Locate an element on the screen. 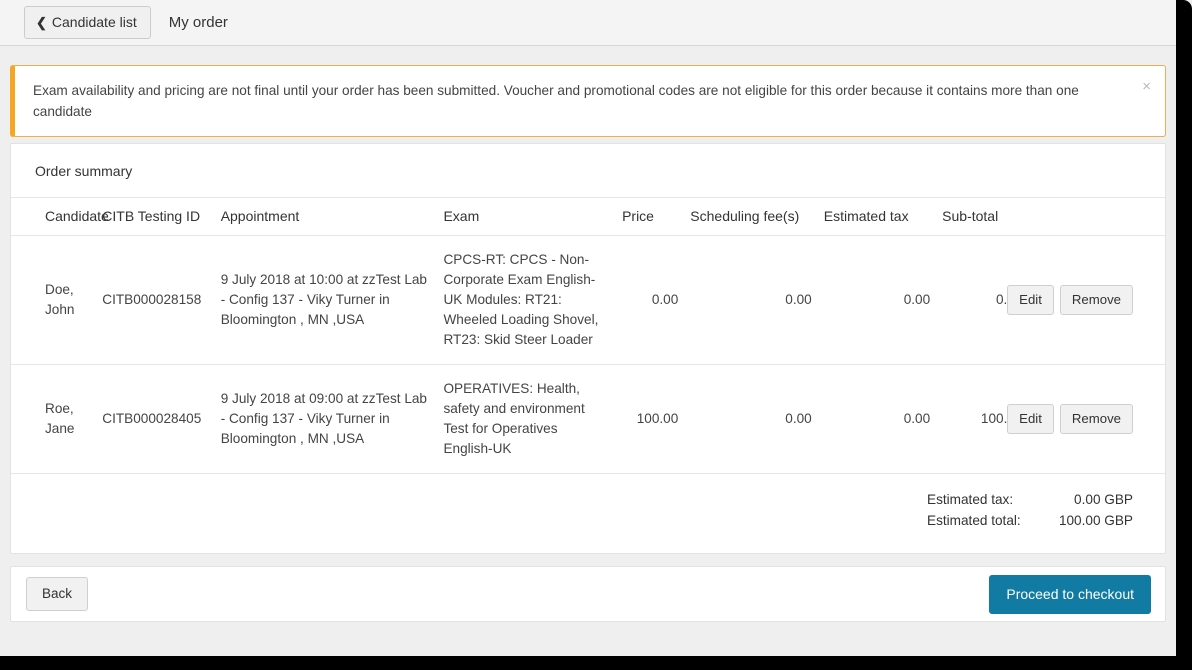 The height and width of the screenshot is (670, 1192). order-summary-title: Order summary is located at coordinates (84, 171).